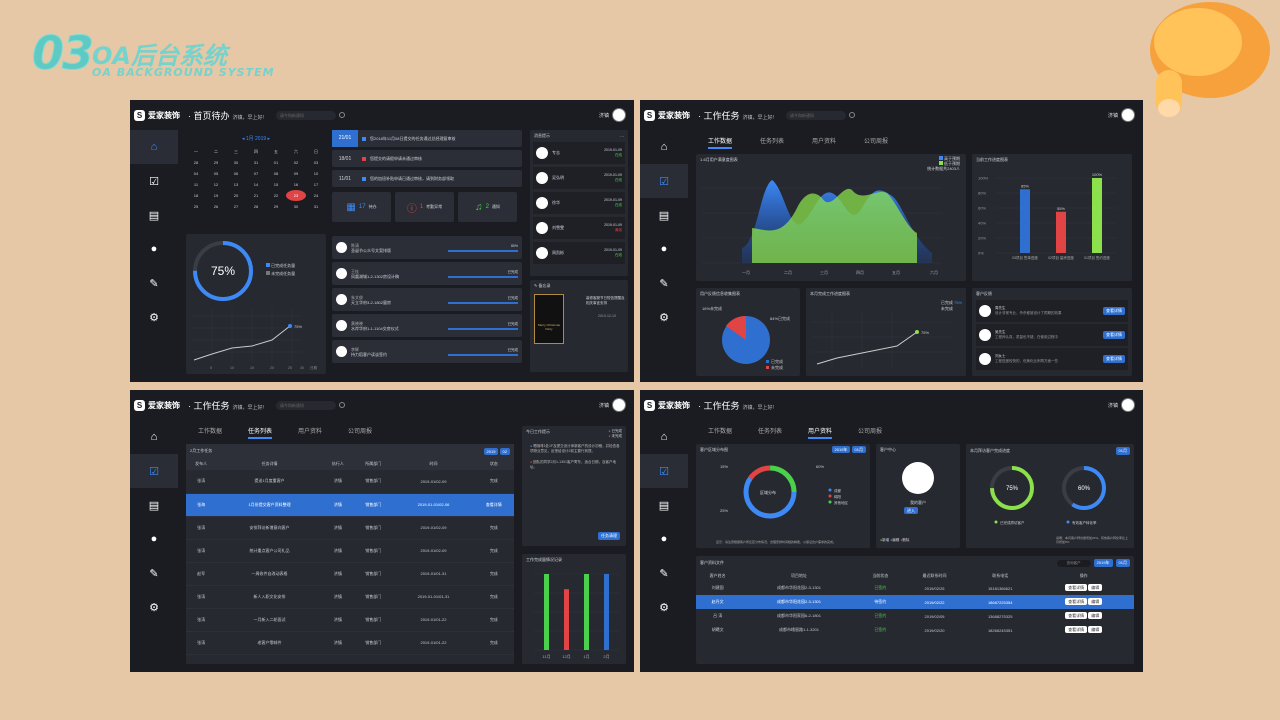 This screenshot has width=1280, height=720. What do you see at coordinates (256, 195) in the screenshot?
I see `calendar-day: 21` at bounding box center [256, 195].